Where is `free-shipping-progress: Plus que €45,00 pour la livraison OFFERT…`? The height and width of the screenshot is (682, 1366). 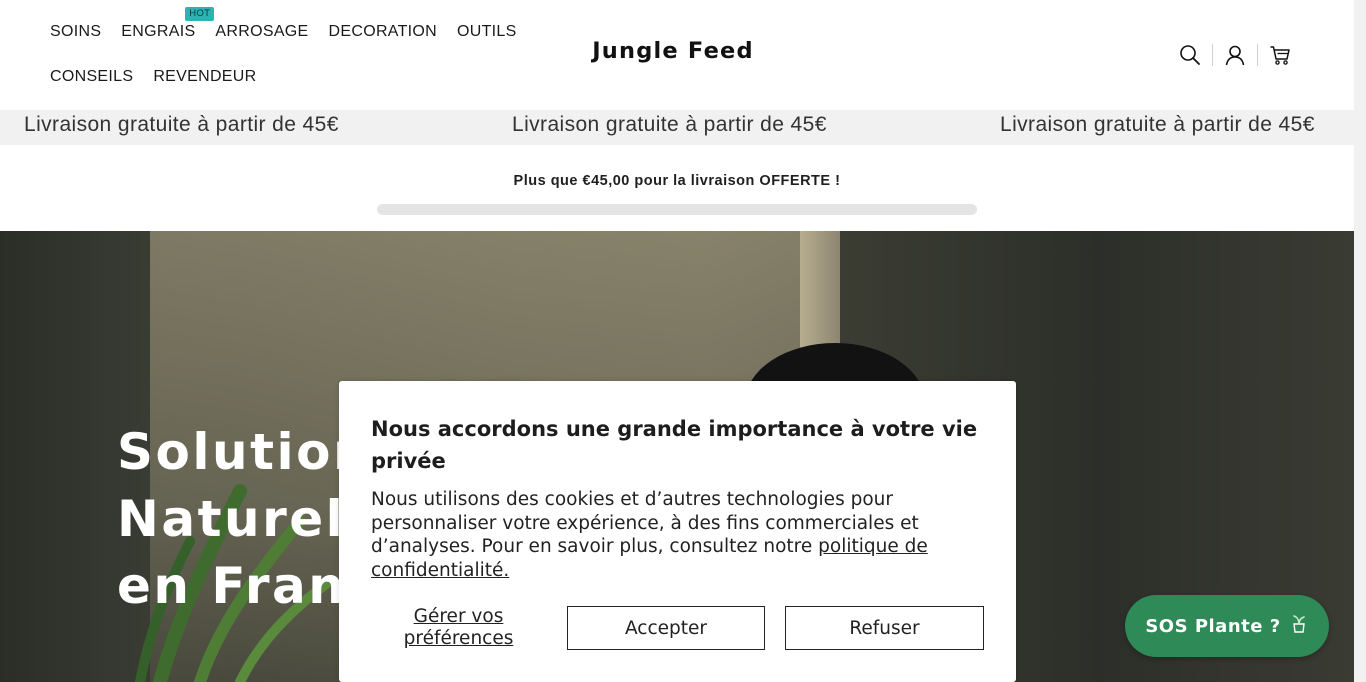 free-shipping-progress: Plus que €45,00 pour la livraison OFFERT… is located at coordinates (677, 188).